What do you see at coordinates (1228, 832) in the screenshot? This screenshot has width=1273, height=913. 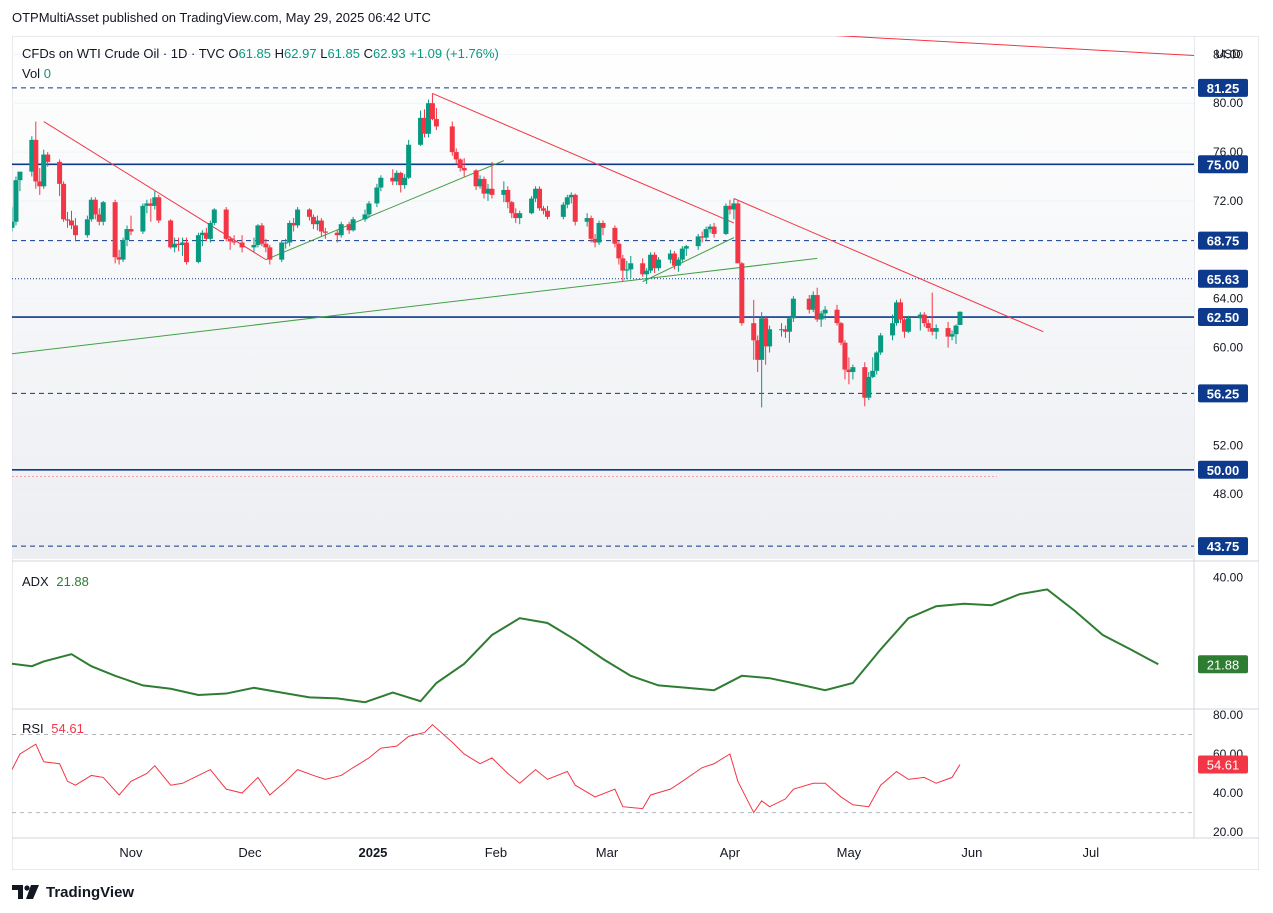 I see `rsi-tick-label: 20.00` at bounding box center [1228, 832].